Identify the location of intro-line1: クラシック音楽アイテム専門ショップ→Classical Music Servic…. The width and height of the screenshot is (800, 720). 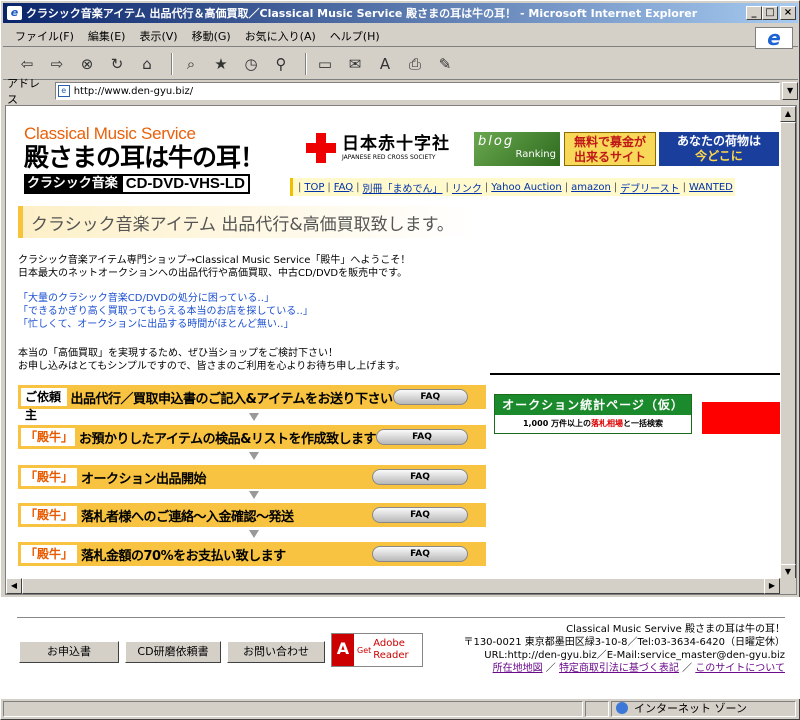
(214, 260).